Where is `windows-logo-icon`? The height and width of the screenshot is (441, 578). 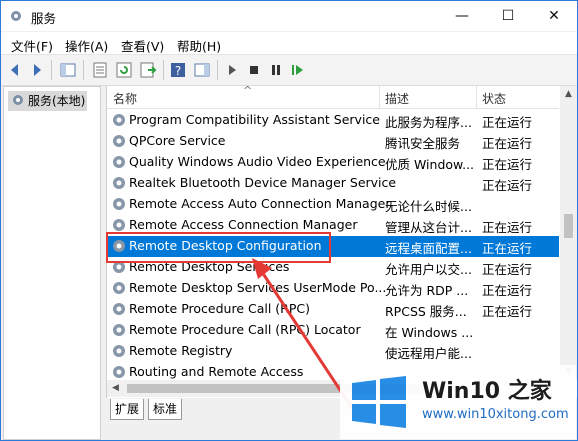
windows-logo-icon is located at coordinates (379, 402).